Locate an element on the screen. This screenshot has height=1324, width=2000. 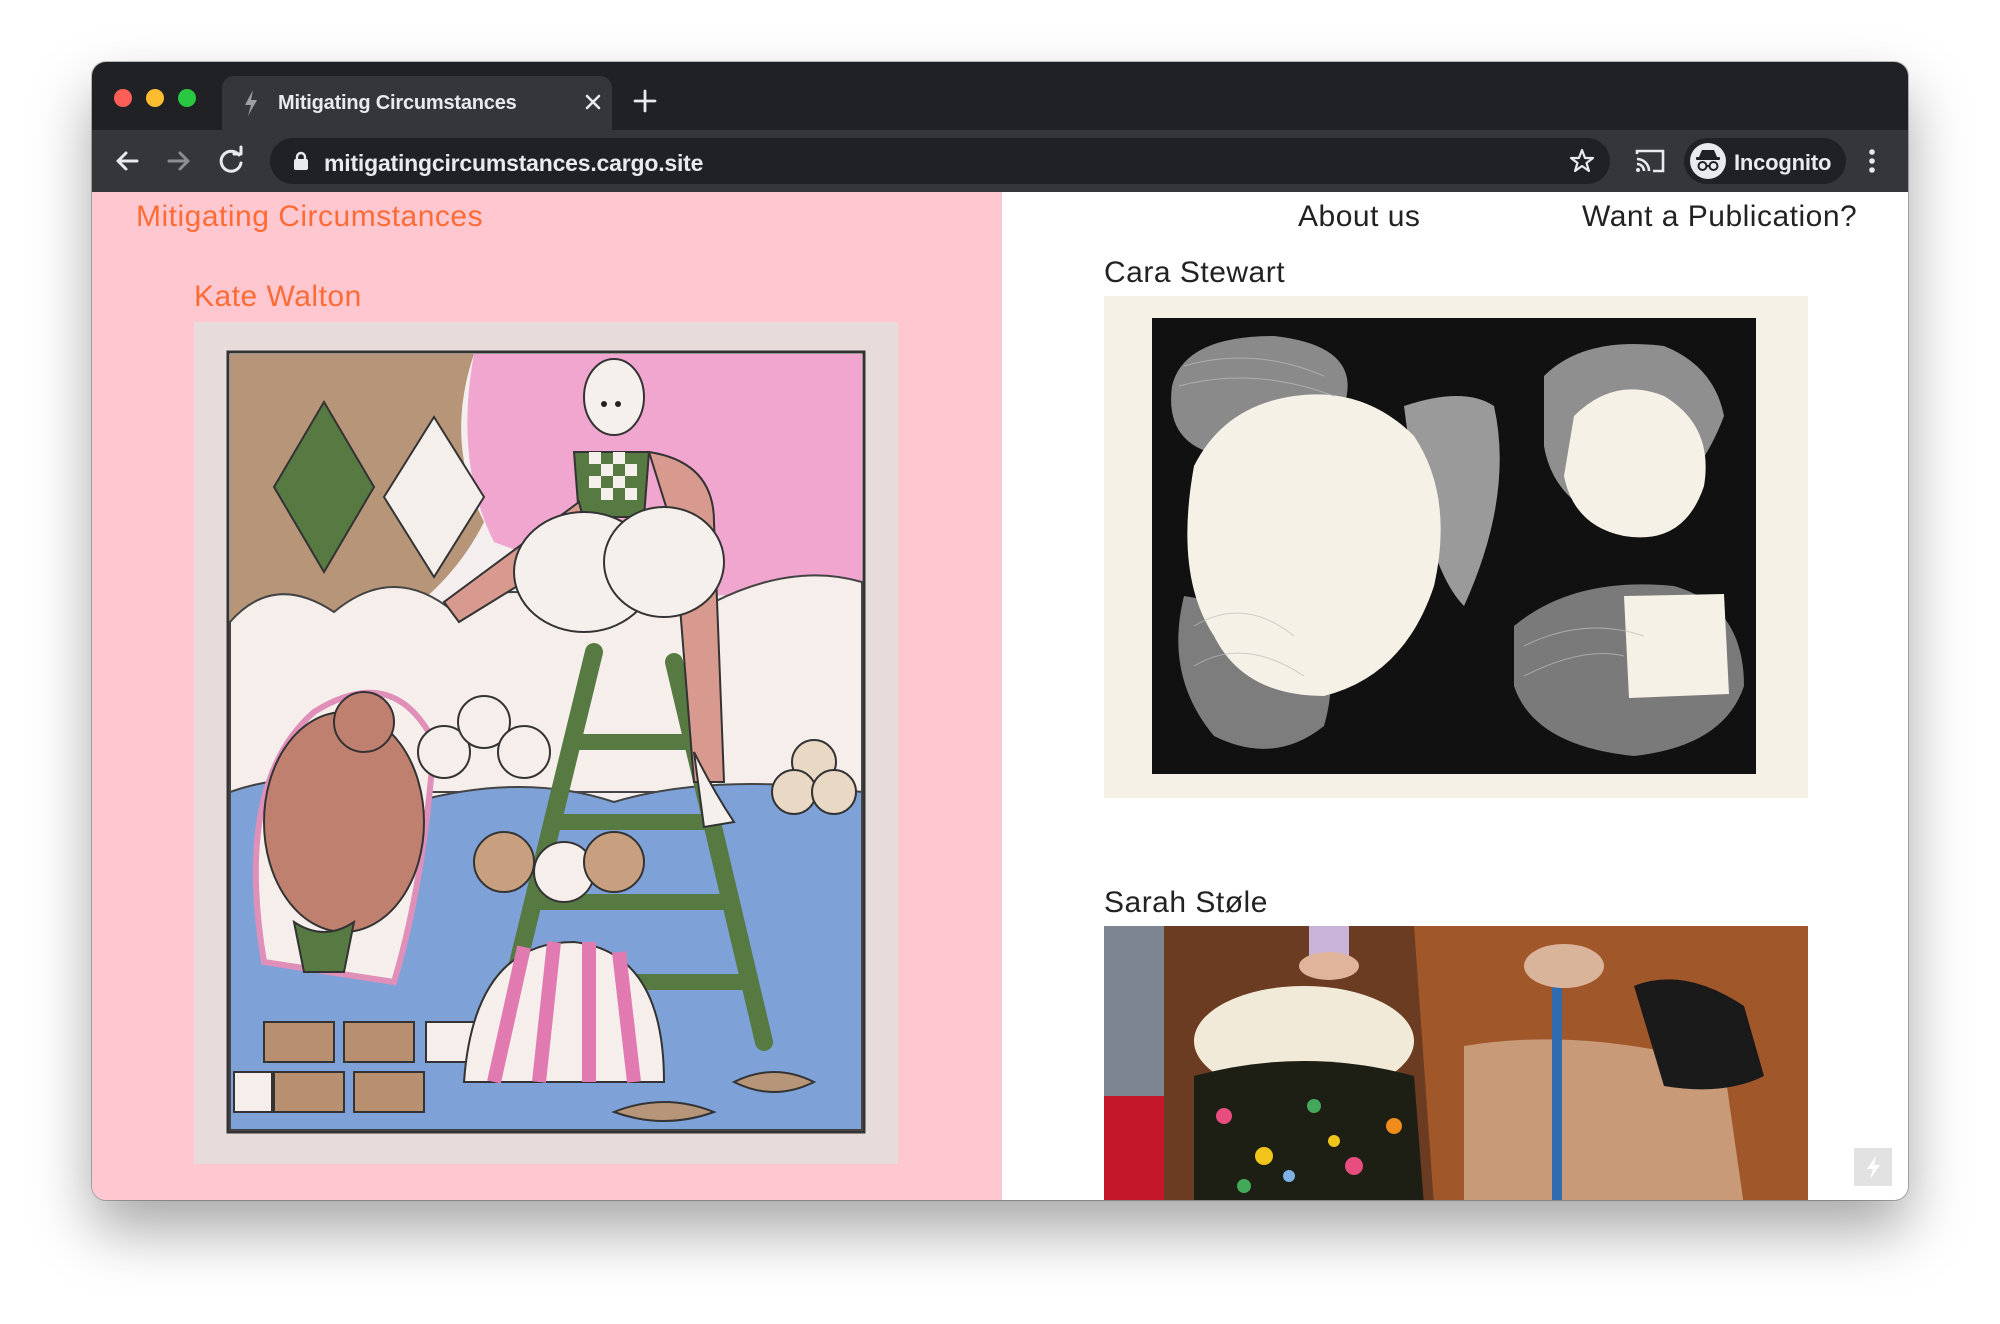
active-tab: Mitigating Circumstances is located at coordinates (417, 103).